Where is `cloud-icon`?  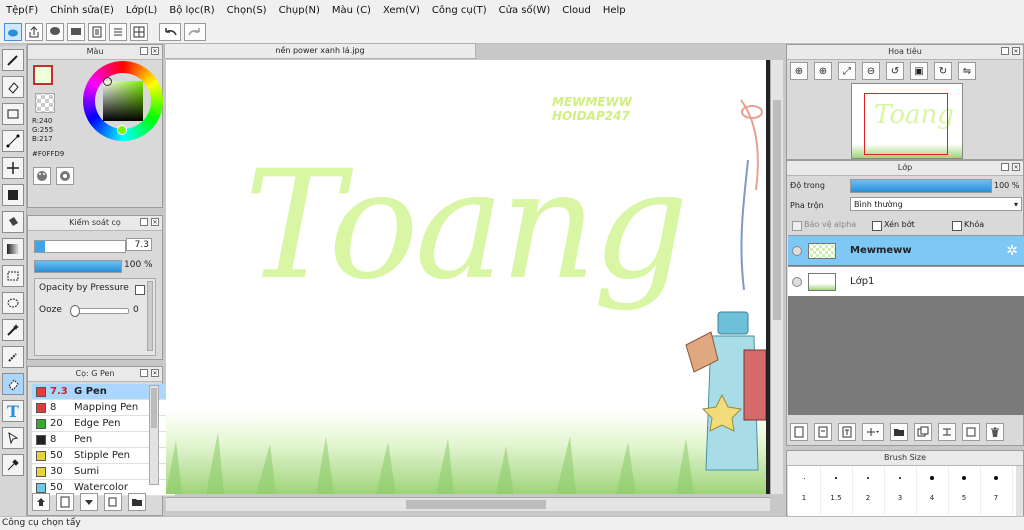
cloud-icon is located at coordinates (13, 31).